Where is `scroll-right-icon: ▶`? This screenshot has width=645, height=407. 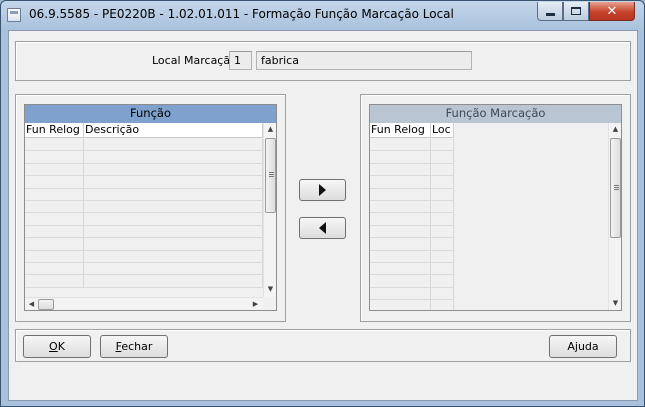
scroll-right-icon: ▶ is located at coordinates (255, 304).